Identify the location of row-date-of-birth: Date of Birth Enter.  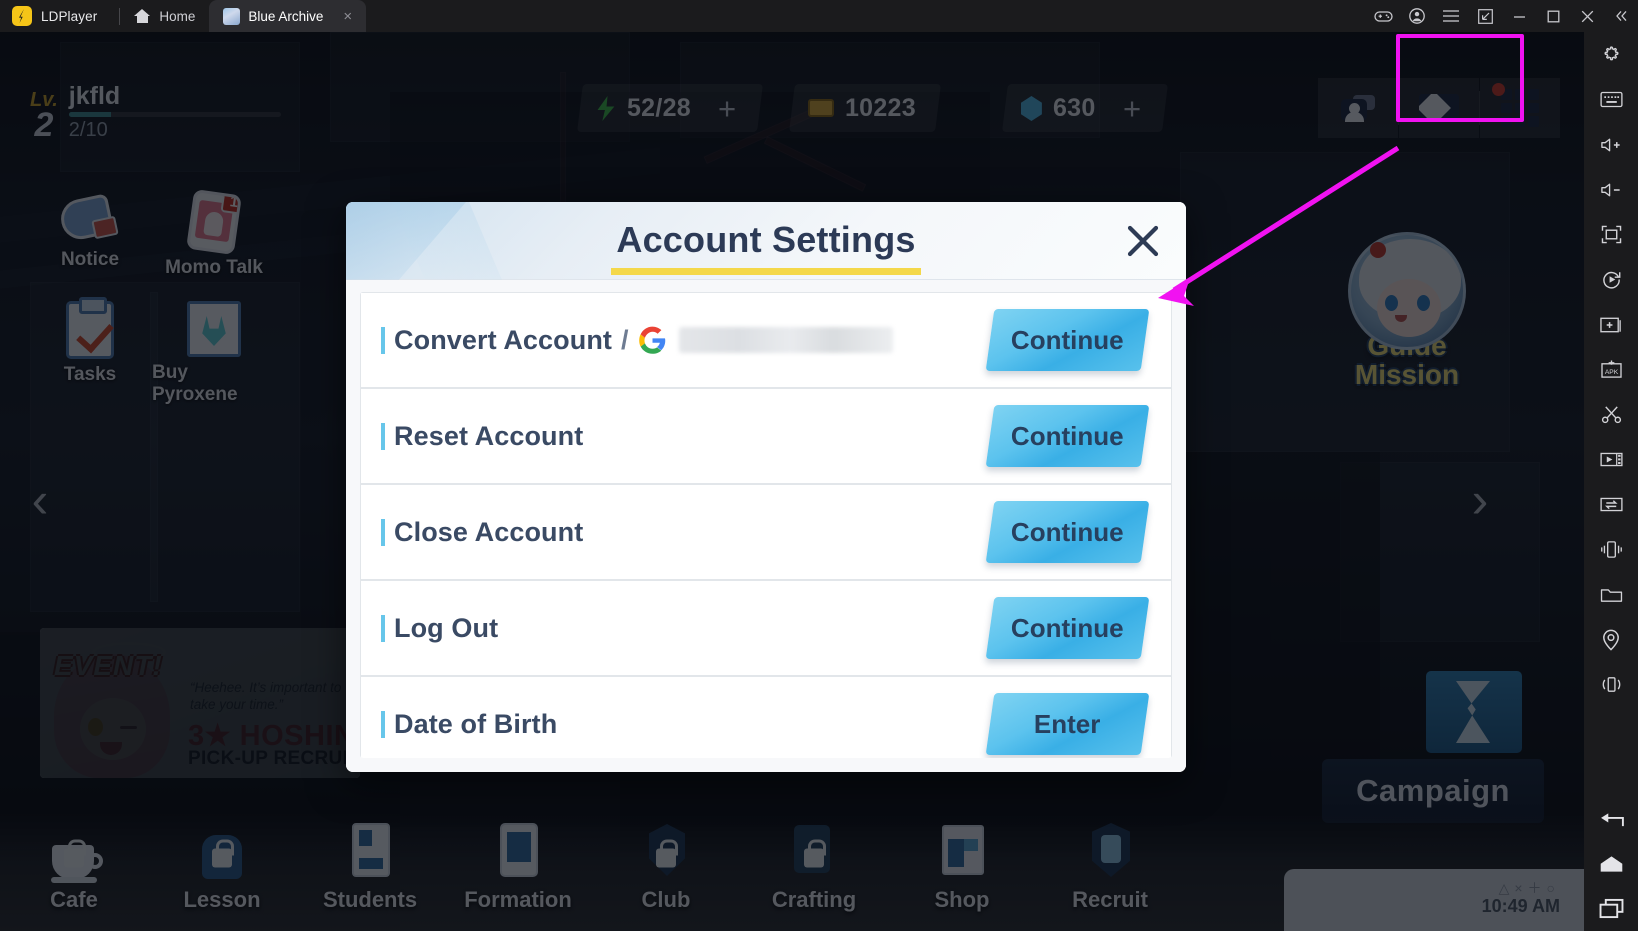
(766, 717).